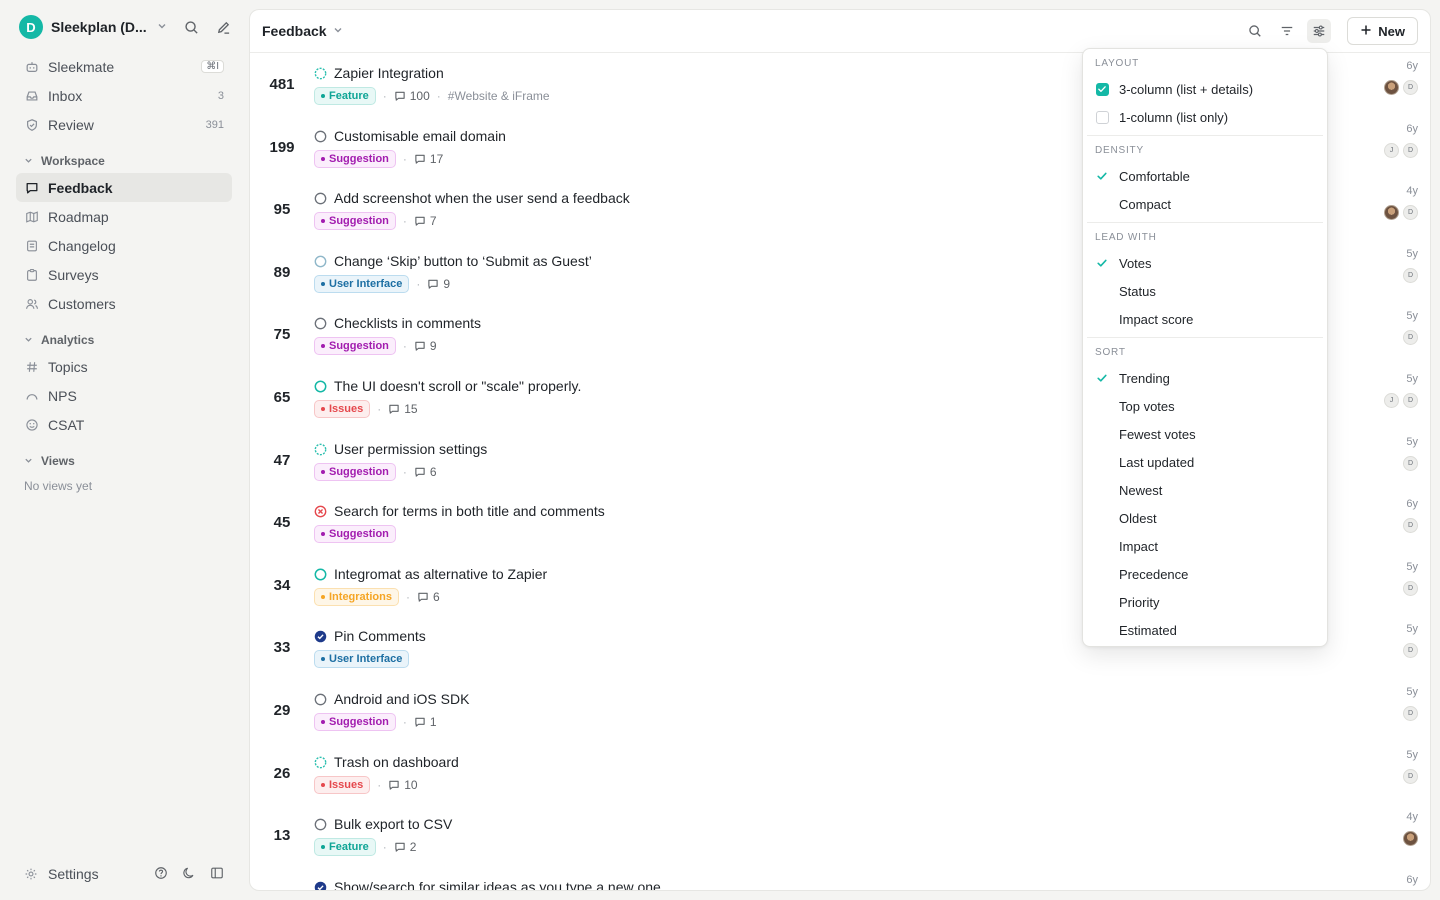 Image resolution: width=1440 pixels, height=900 pixels. Describe the element at coordinates (124, 303) in the screenshot. I see `sidebar-item-customers: Customers` at that location.